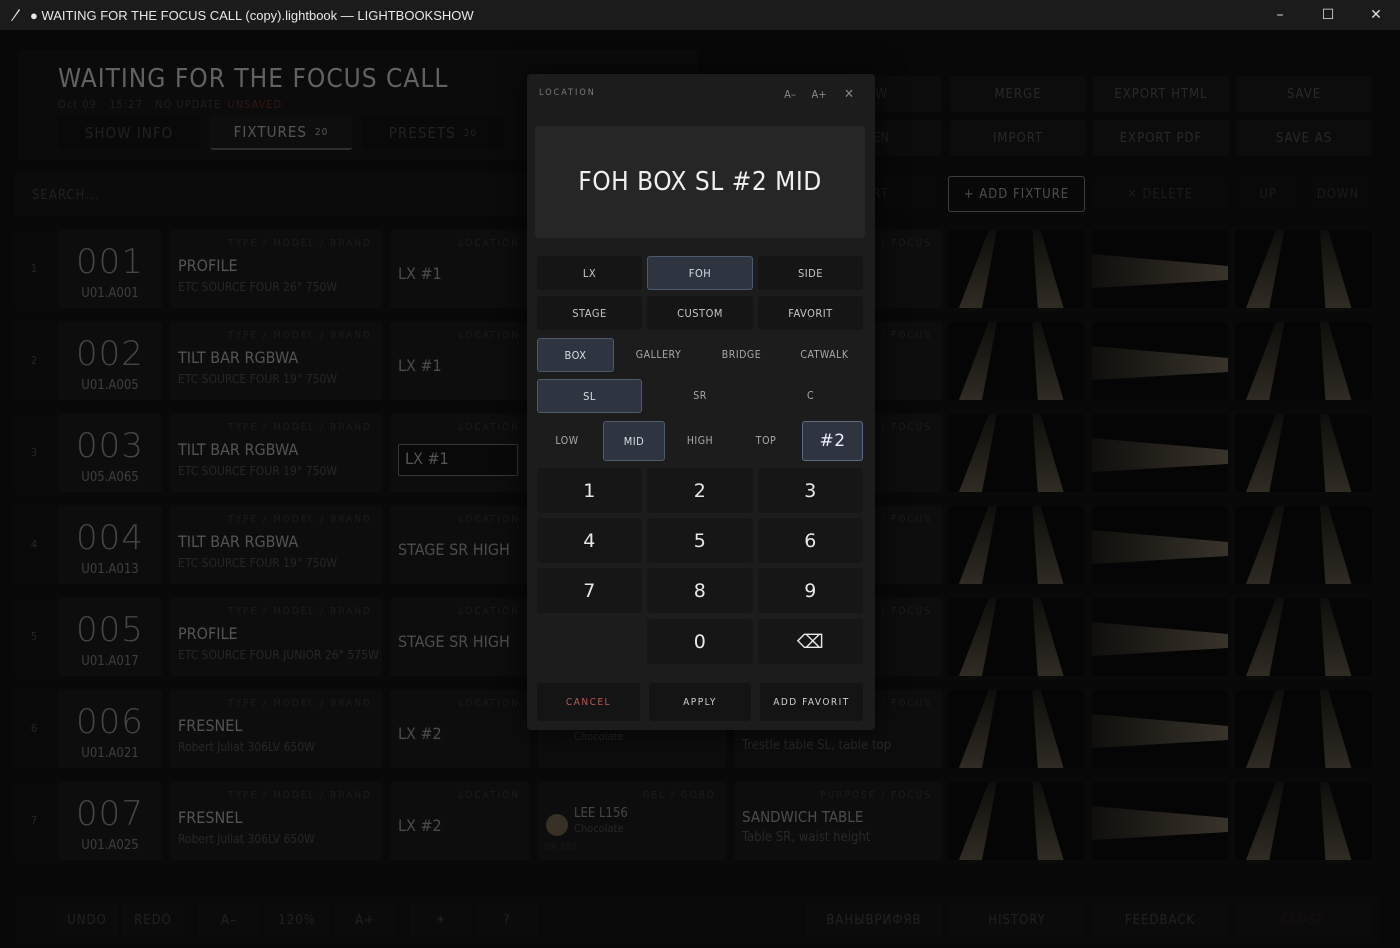 This screenshot has height=948, width=1400. Describe the element at coordinates (1280, 15) in the screenshot. I see `minimize-button: –` at that location.